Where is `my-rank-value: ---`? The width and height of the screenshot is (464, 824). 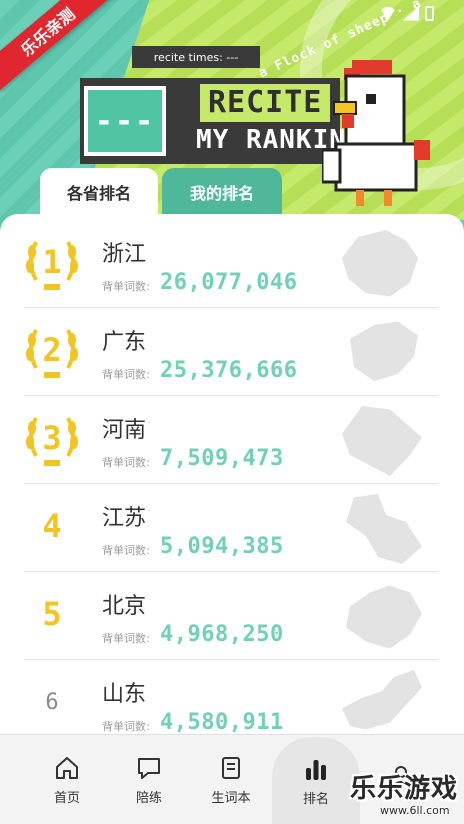 my-rank-value: --- is located at coordinates (125, 121).